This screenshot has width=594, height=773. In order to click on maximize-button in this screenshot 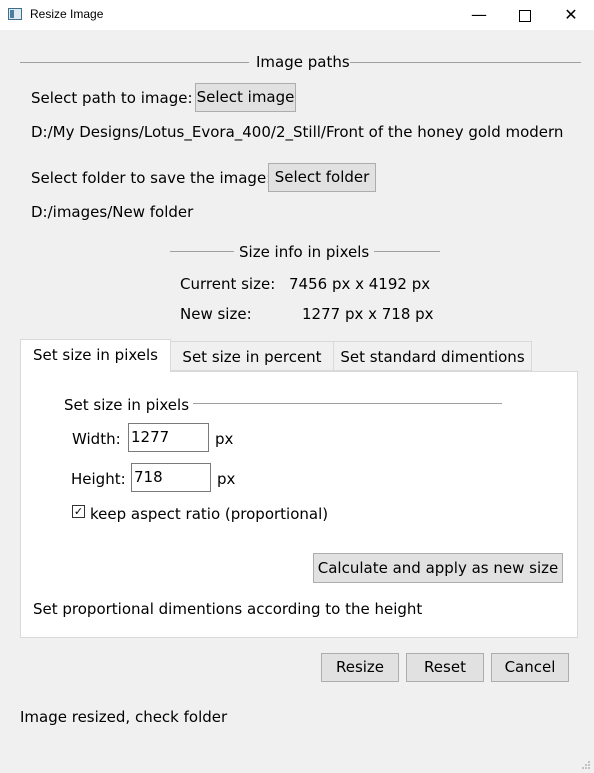, I will do `click(525, 15)`.